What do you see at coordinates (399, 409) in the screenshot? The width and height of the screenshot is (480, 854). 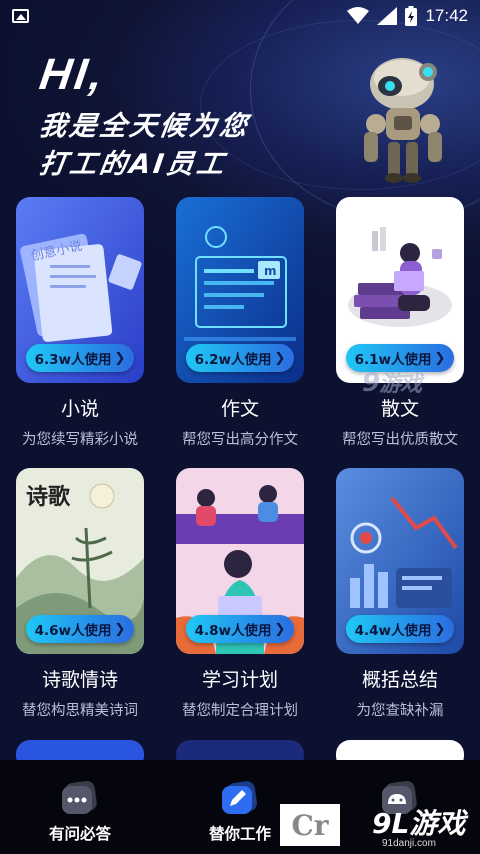 I see `card-title-prose: 散文` at bounding box center [399, 409].